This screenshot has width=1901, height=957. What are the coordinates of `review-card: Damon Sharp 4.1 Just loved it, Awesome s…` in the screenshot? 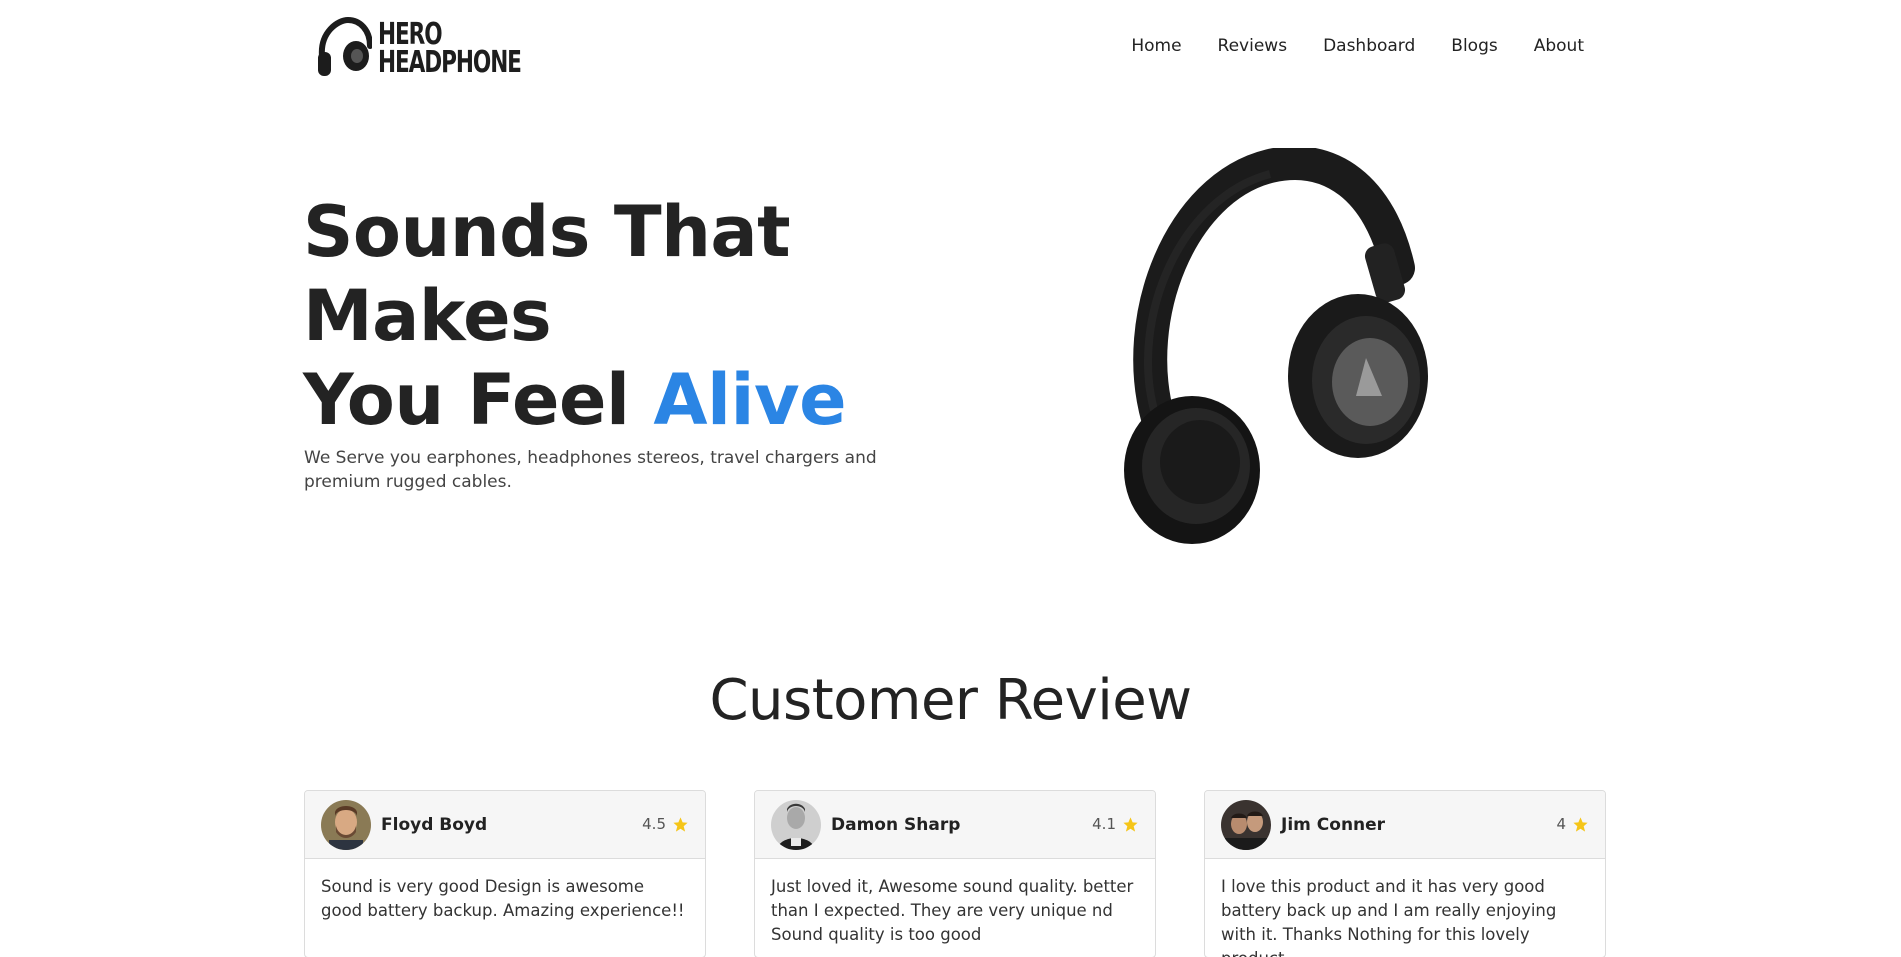 It's located at (955, 873).